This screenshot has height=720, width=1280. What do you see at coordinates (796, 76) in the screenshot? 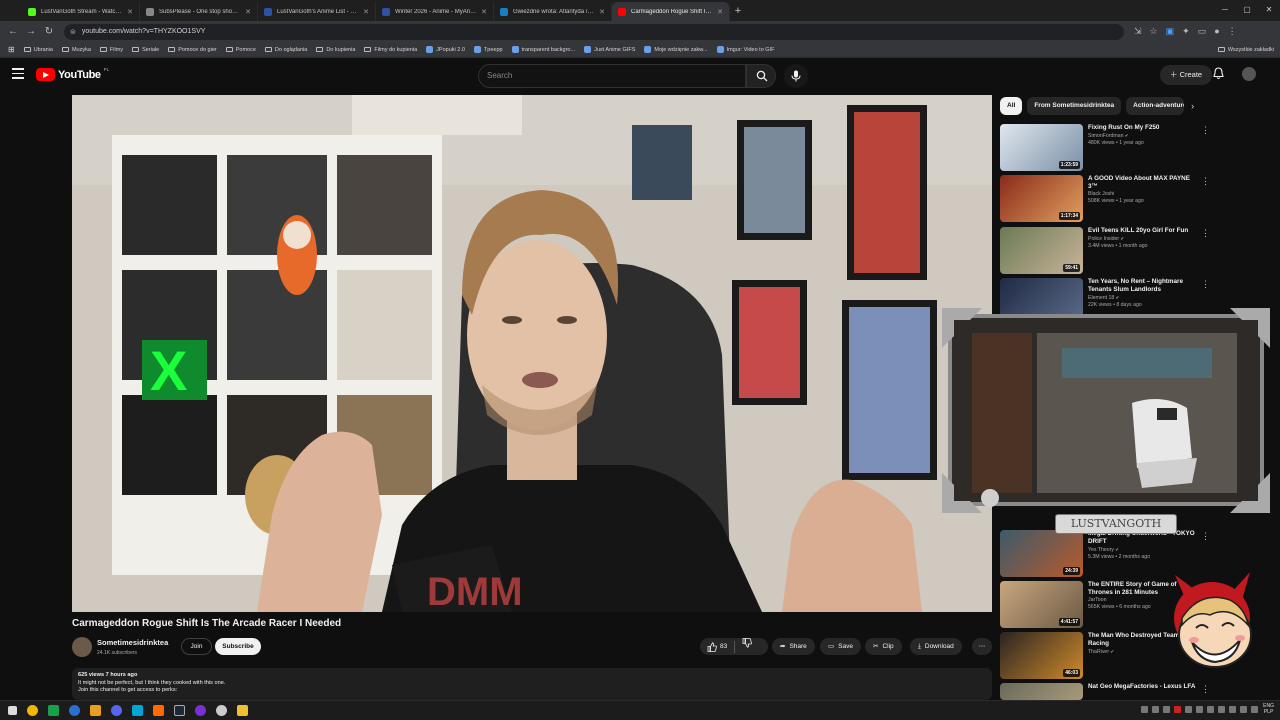
I see `voice-search-button` at bounding box center [796, 76].